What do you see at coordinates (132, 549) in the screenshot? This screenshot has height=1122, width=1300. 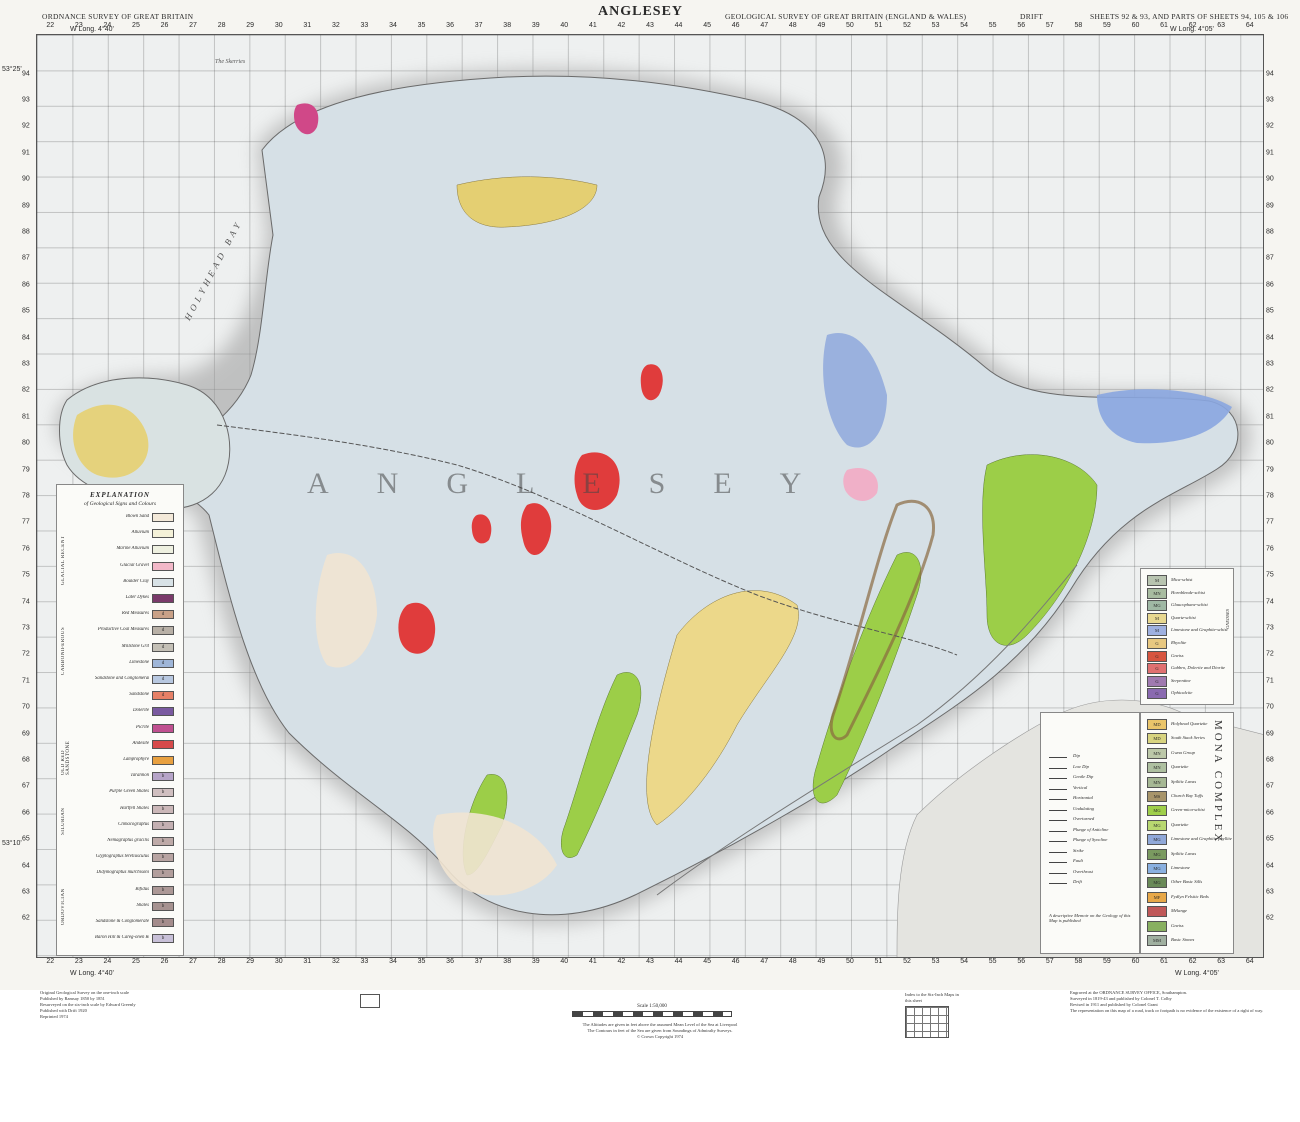 I see `legend-row-label: Marine Alluvium` at bounding box center [132, 549].